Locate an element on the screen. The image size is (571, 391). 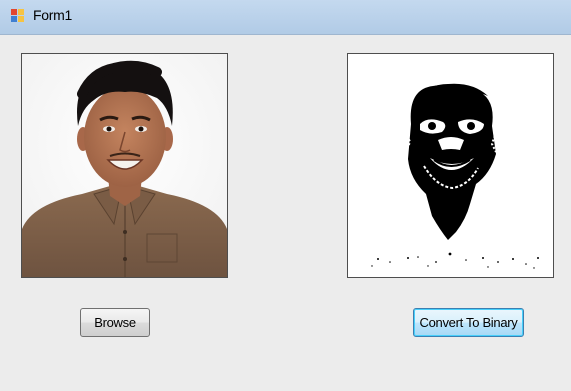
window-title: Form1 is located at coordinates (52, 15).